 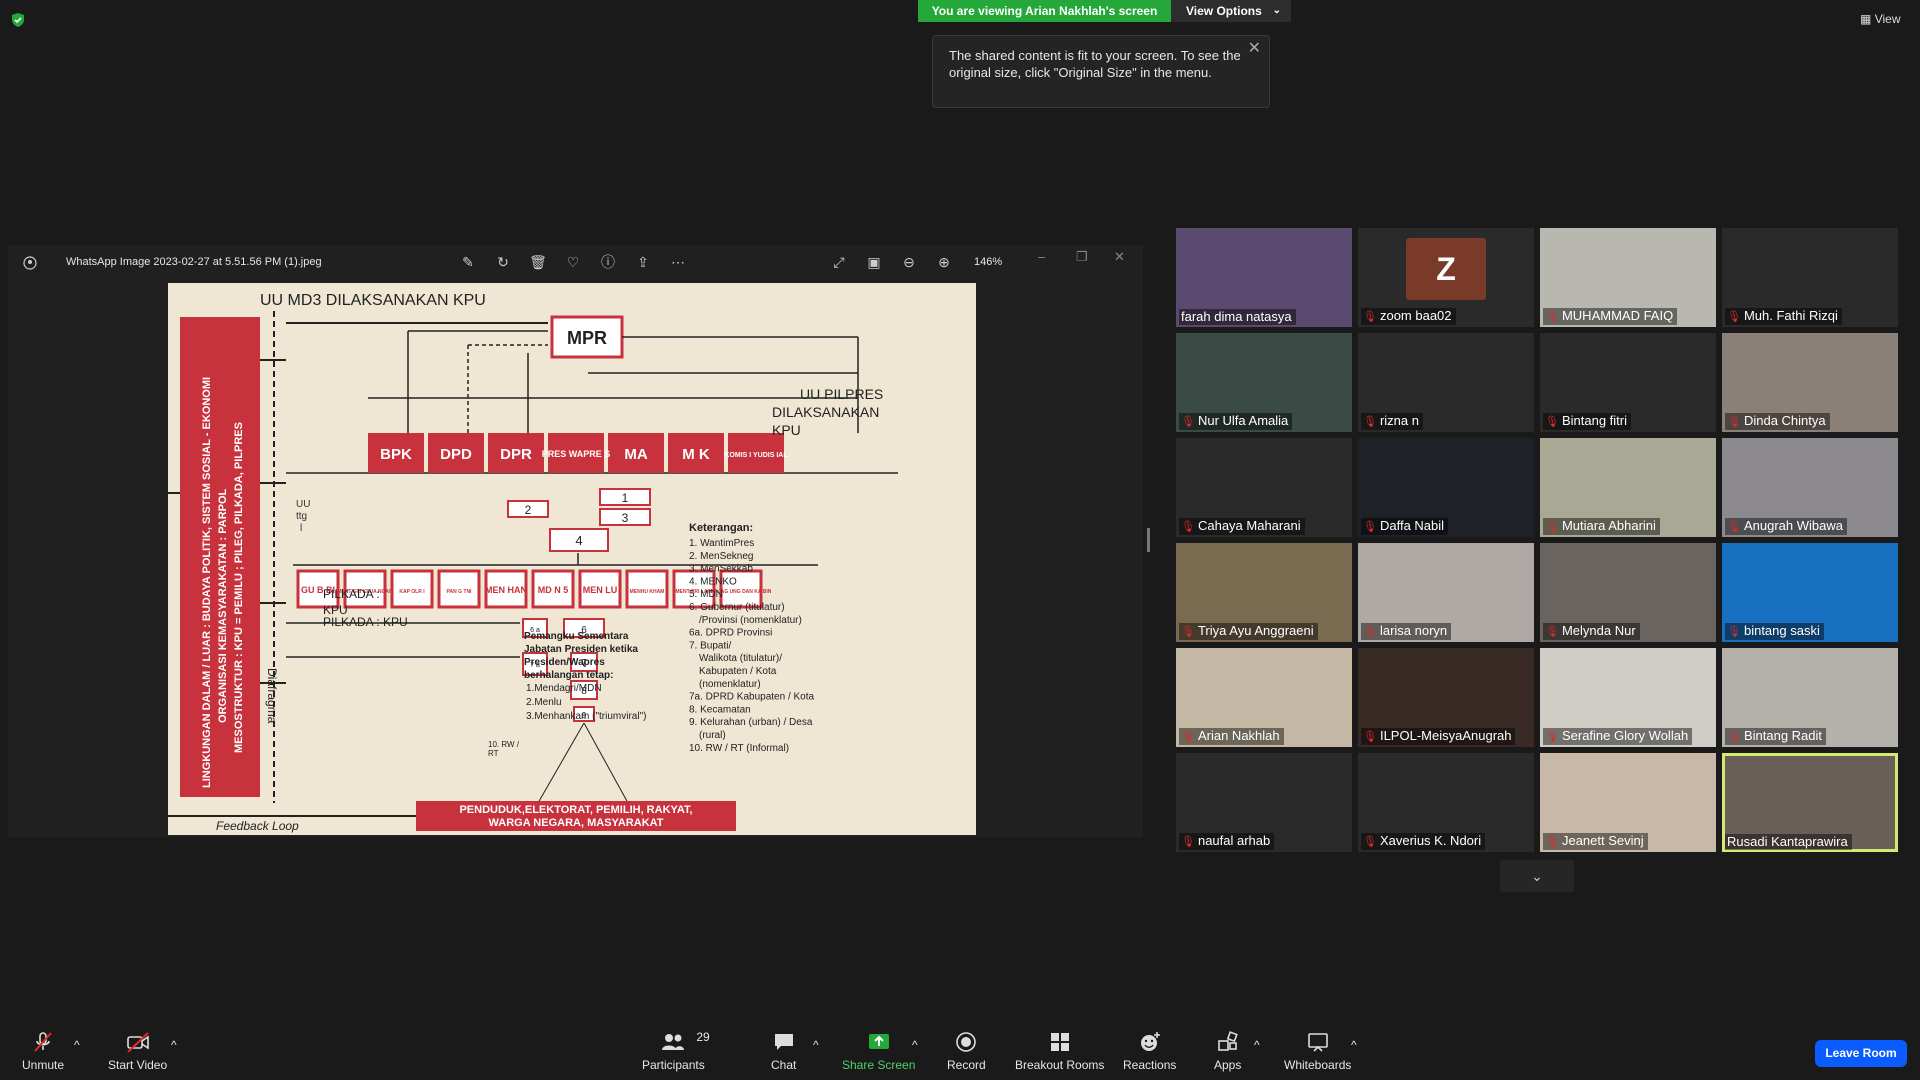 I want to click on apps-options-caret: ^, so click(x=1257, y=1045).